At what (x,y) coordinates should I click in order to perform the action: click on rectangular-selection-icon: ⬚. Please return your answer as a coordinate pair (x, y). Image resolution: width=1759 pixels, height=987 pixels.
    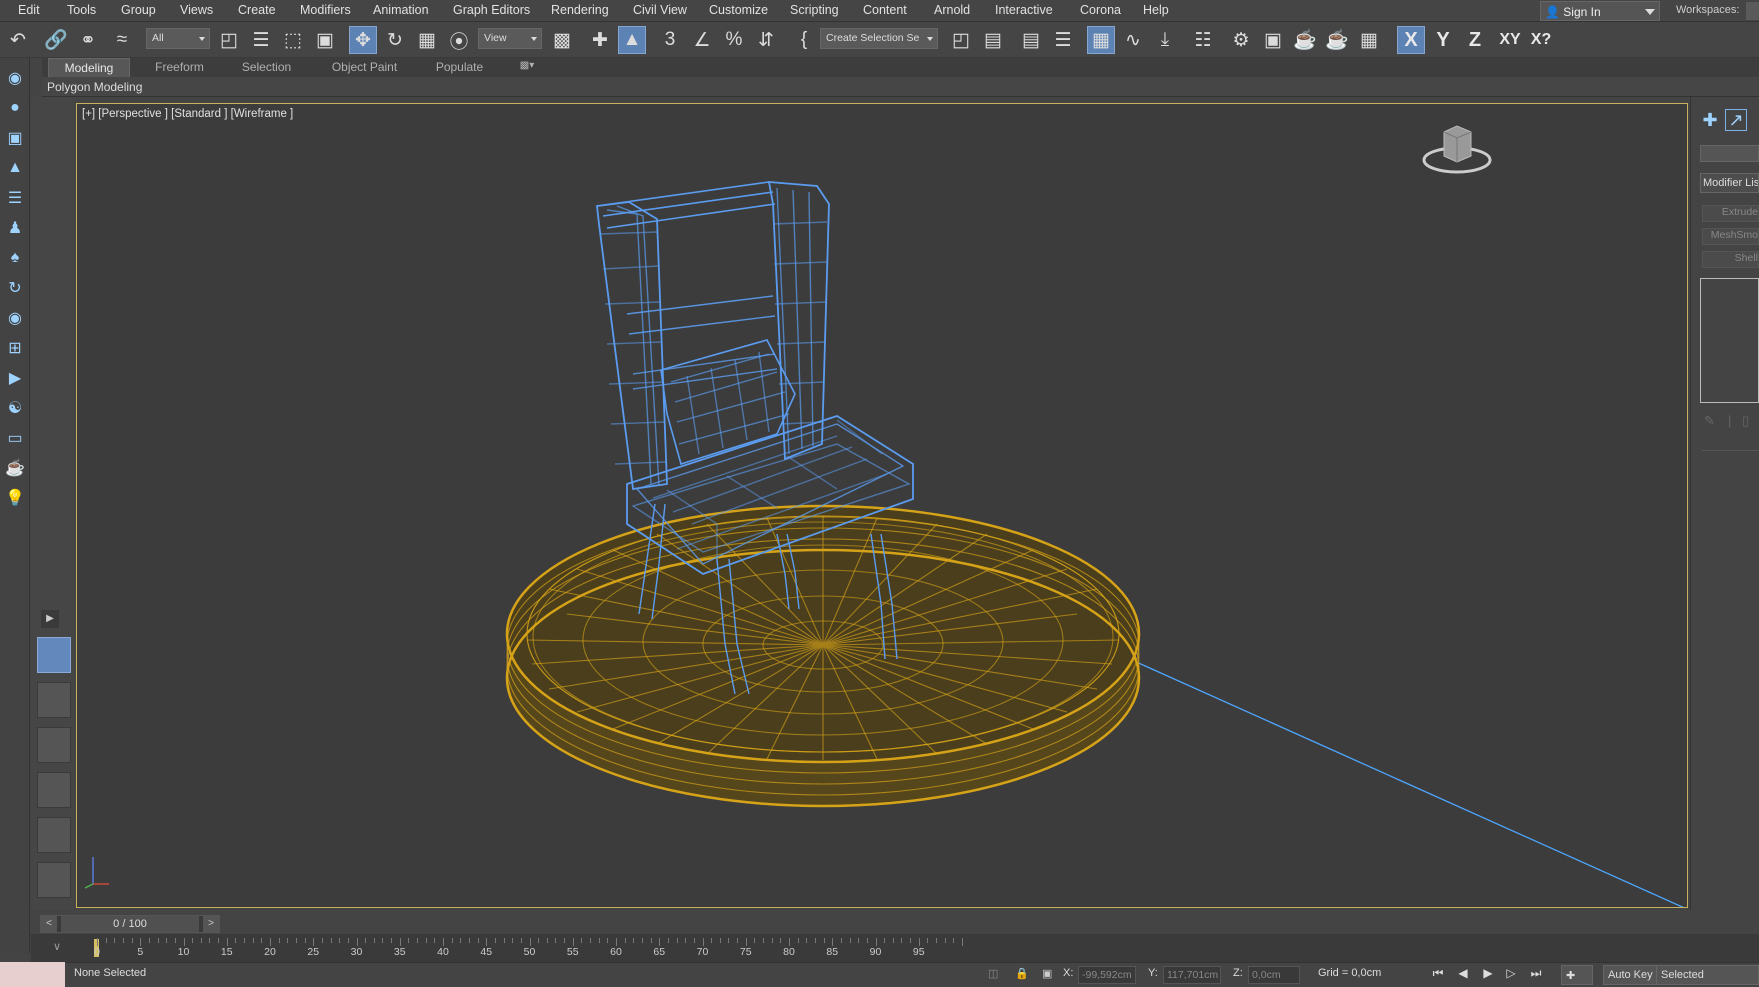
    Looking at the image, I should click on (293, 40).